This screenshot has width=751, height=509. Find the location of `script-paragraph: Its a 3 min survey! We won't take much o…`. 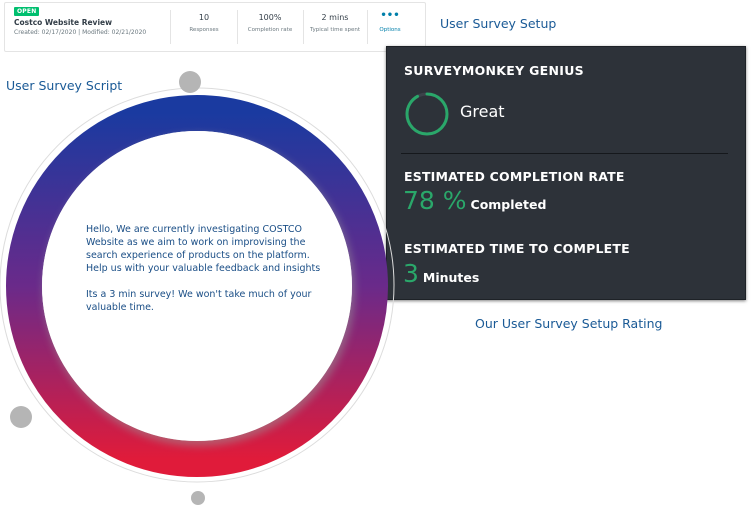

script-paragraph: Its a 3 min survey! We won't take much o… is located at coordinates (199, 301).